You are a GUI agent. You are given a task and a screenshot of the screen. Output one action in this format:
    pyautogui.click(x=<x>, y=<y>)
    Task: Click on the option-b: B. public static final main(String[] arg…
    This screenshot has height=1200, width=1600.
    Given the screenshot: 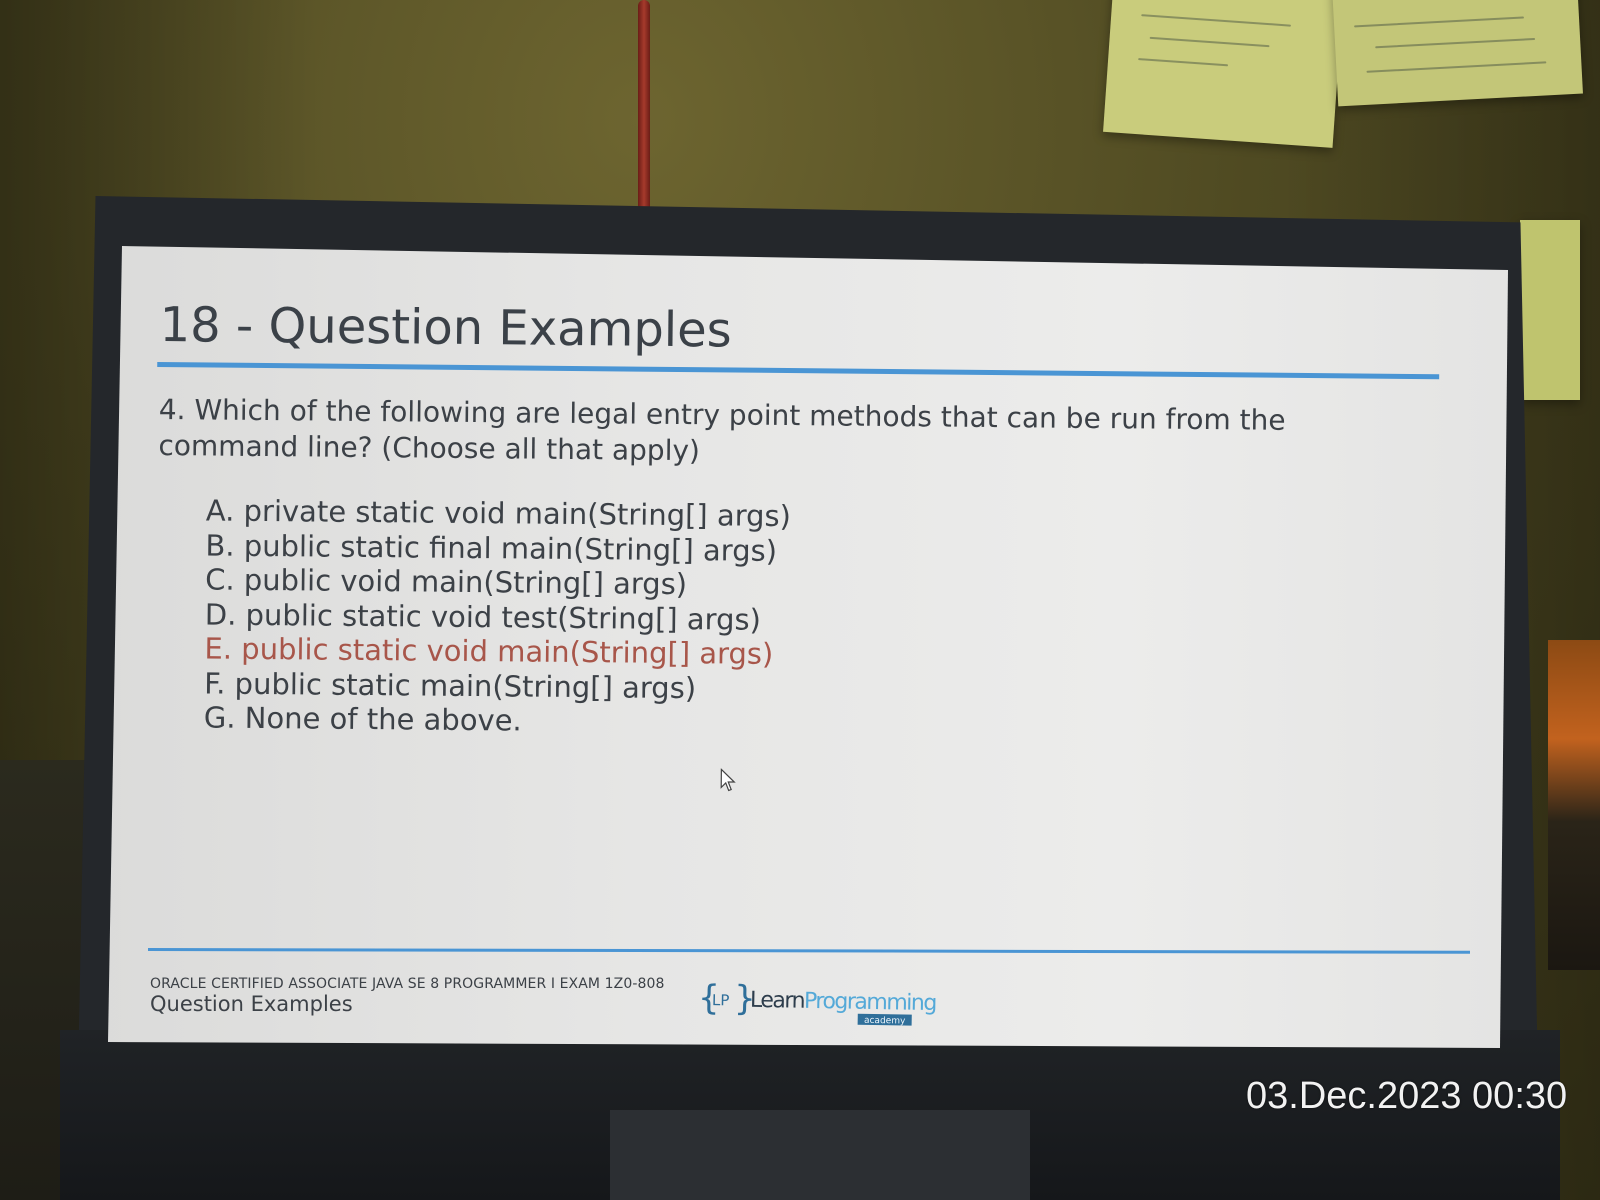 What is the action you would take?
    pyautogui.click(x=491, y=547)
    